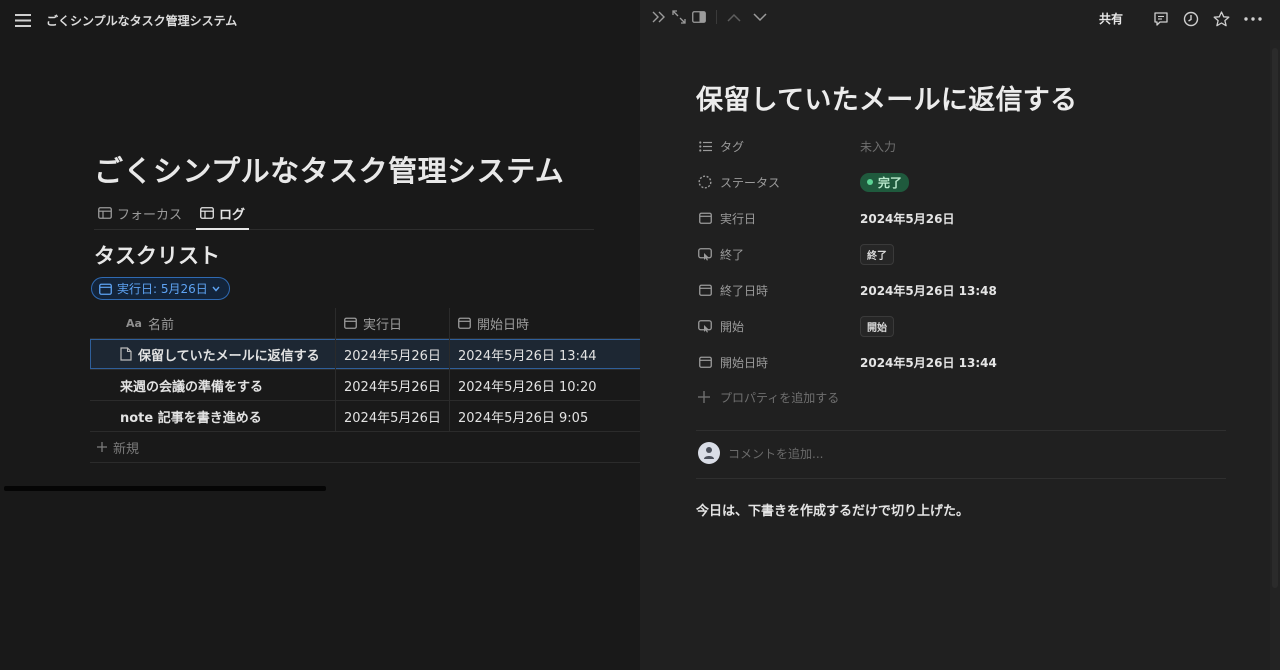  I want to click on menu-button, so click(23, 20).